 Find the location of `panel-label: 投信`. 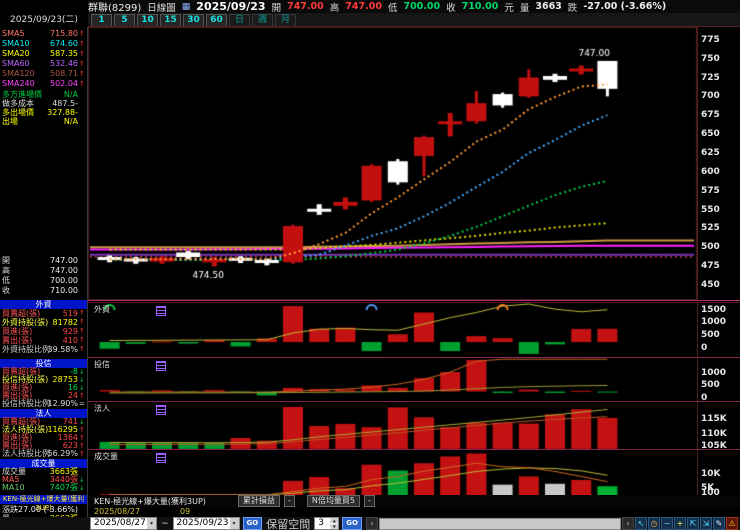

panel-label: 投信 is located at coordinates (102, 364).